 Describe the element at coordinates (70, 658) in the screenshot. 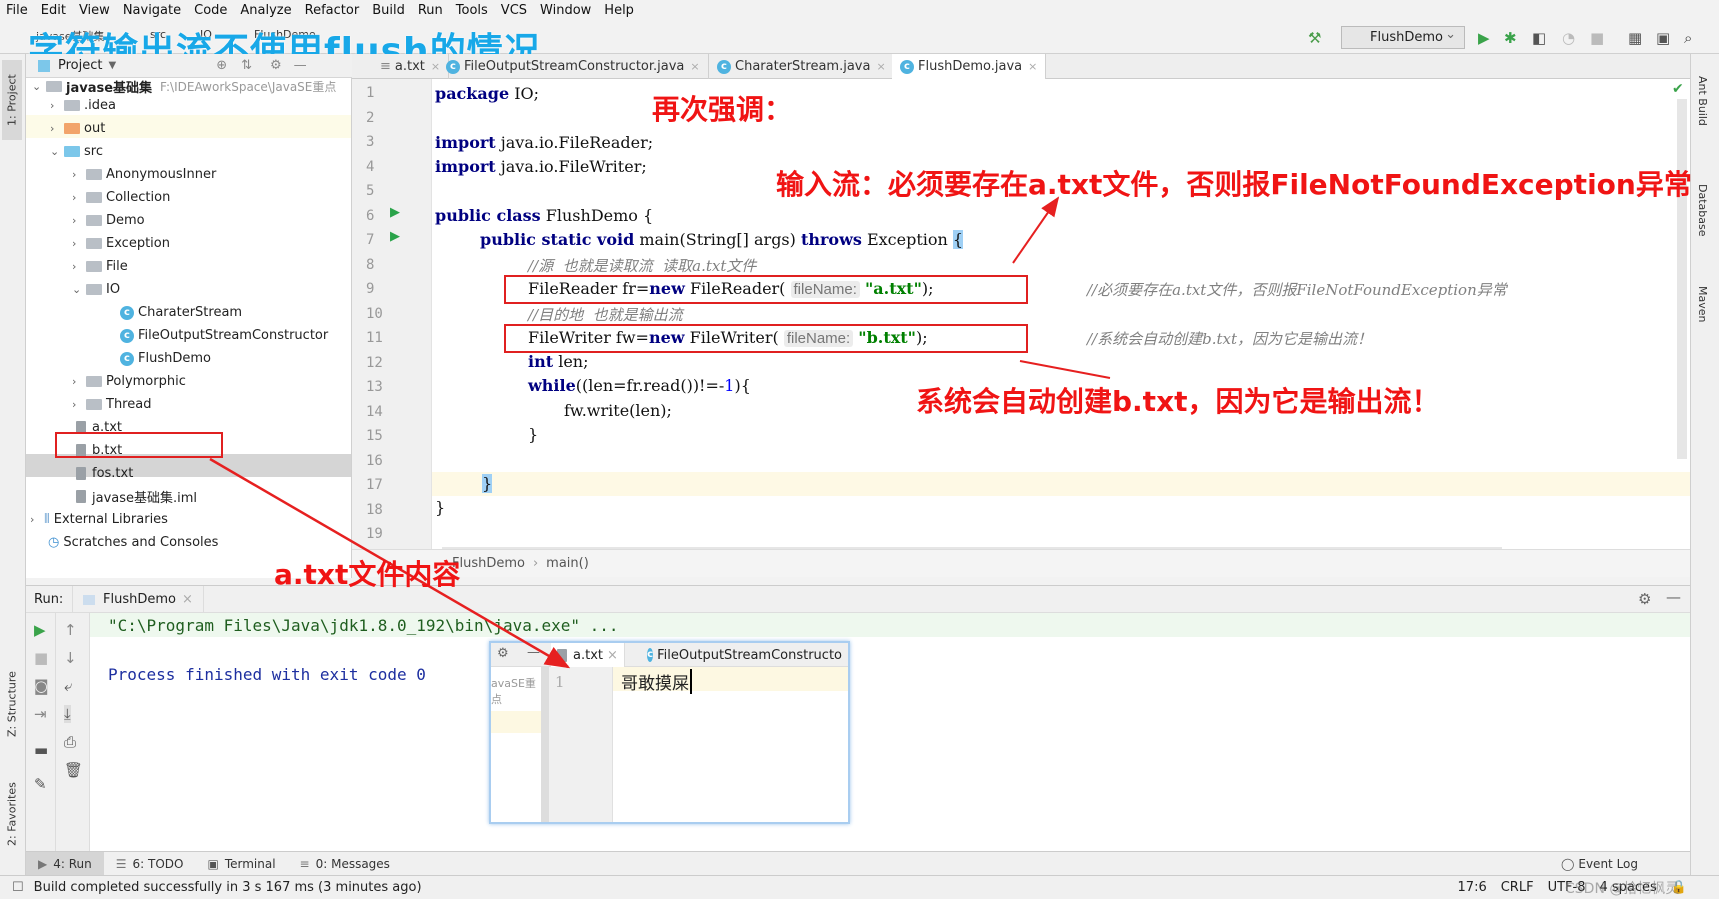

I see `down-arrow-icon: ↓` at that location.